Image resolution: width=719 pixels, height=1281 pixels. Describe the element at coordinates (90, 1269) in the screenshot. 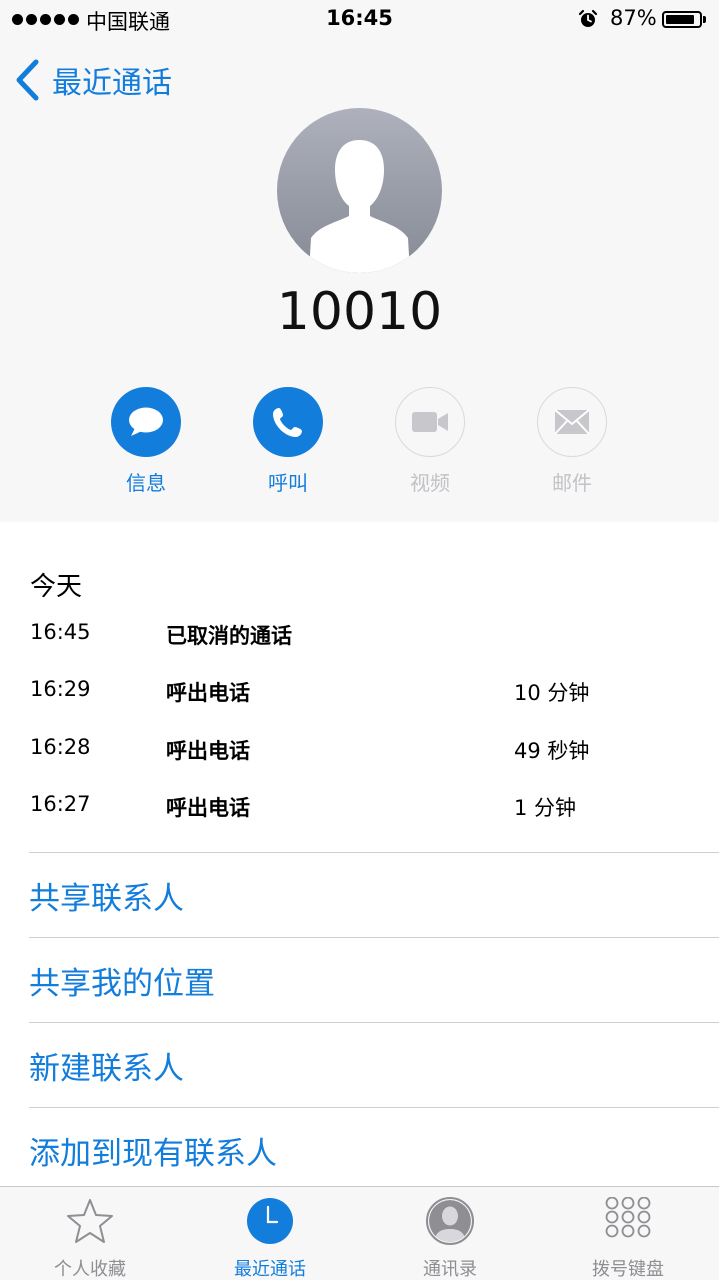

I see `tab-favorites-label: 个人收藏` at that location.